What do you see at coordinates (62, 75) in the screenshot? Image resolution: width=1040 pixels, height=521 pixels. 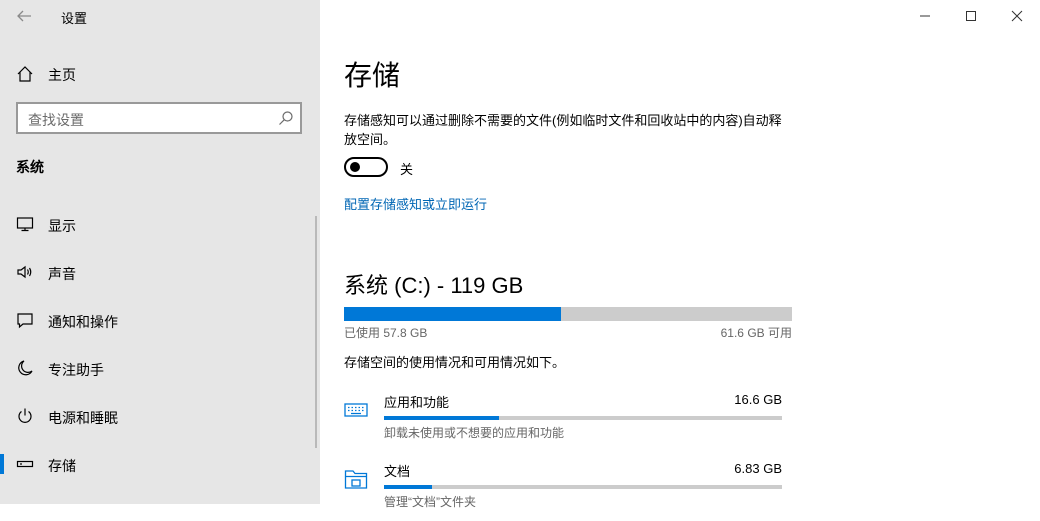 I see `sidebar-item-label: 主页` at bounding box center [62, 75].